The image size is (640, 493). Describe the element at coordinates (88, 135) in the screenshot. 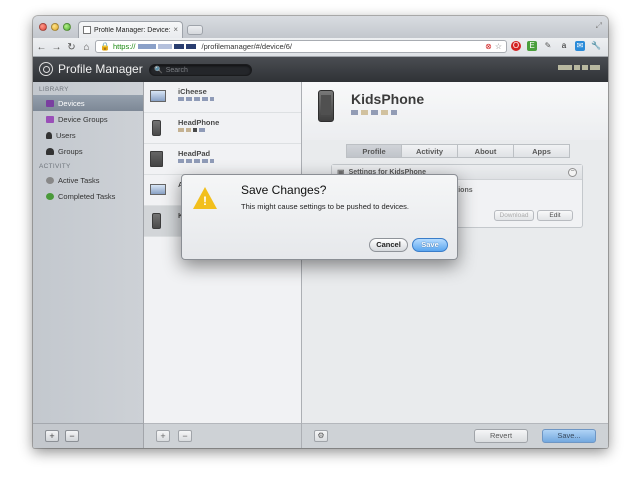

I see `sidebar-item-users: Users` at that location.